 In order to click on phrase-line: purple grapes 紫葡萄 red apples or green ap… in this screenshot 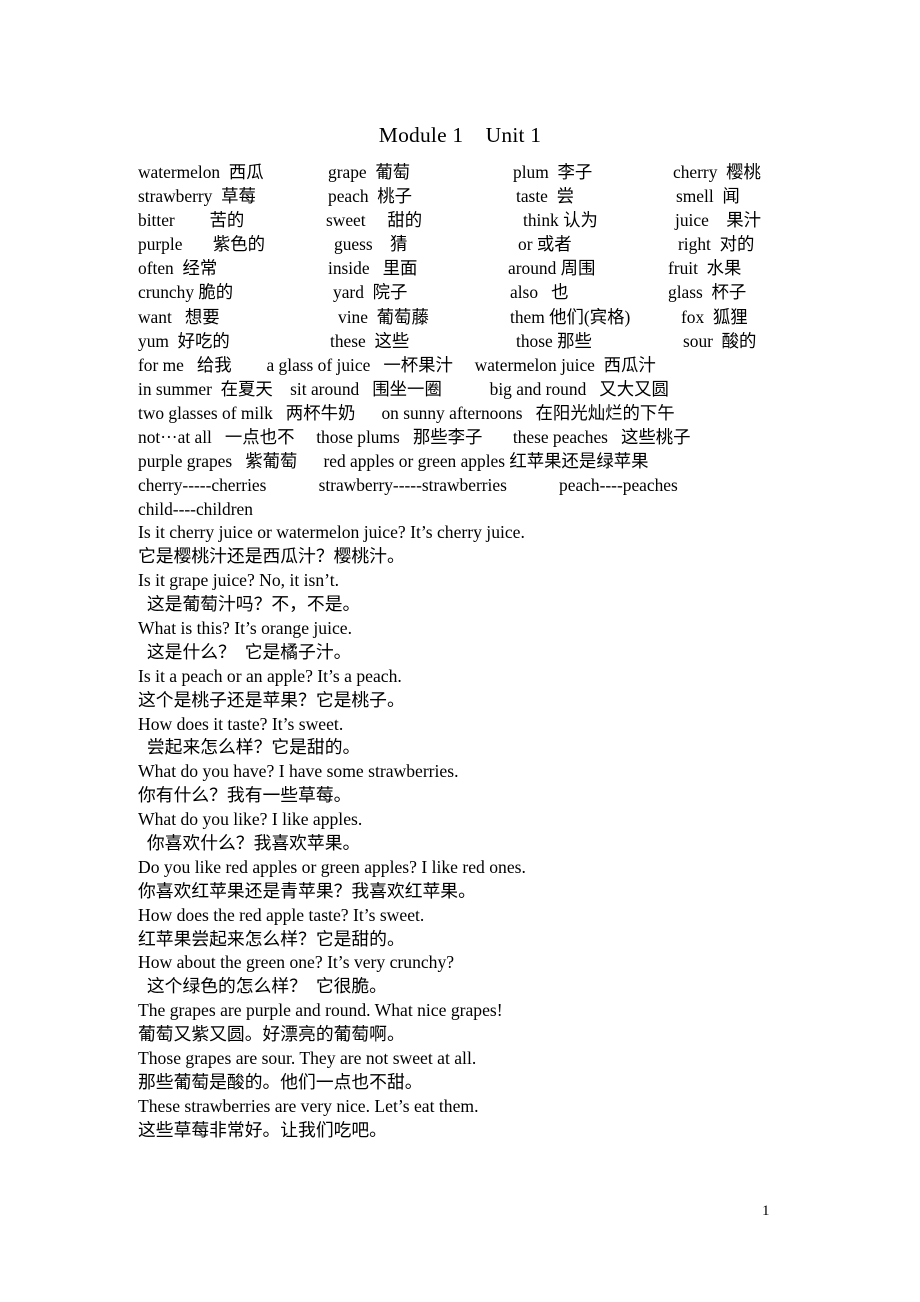, I will do `click(393, 461)`.